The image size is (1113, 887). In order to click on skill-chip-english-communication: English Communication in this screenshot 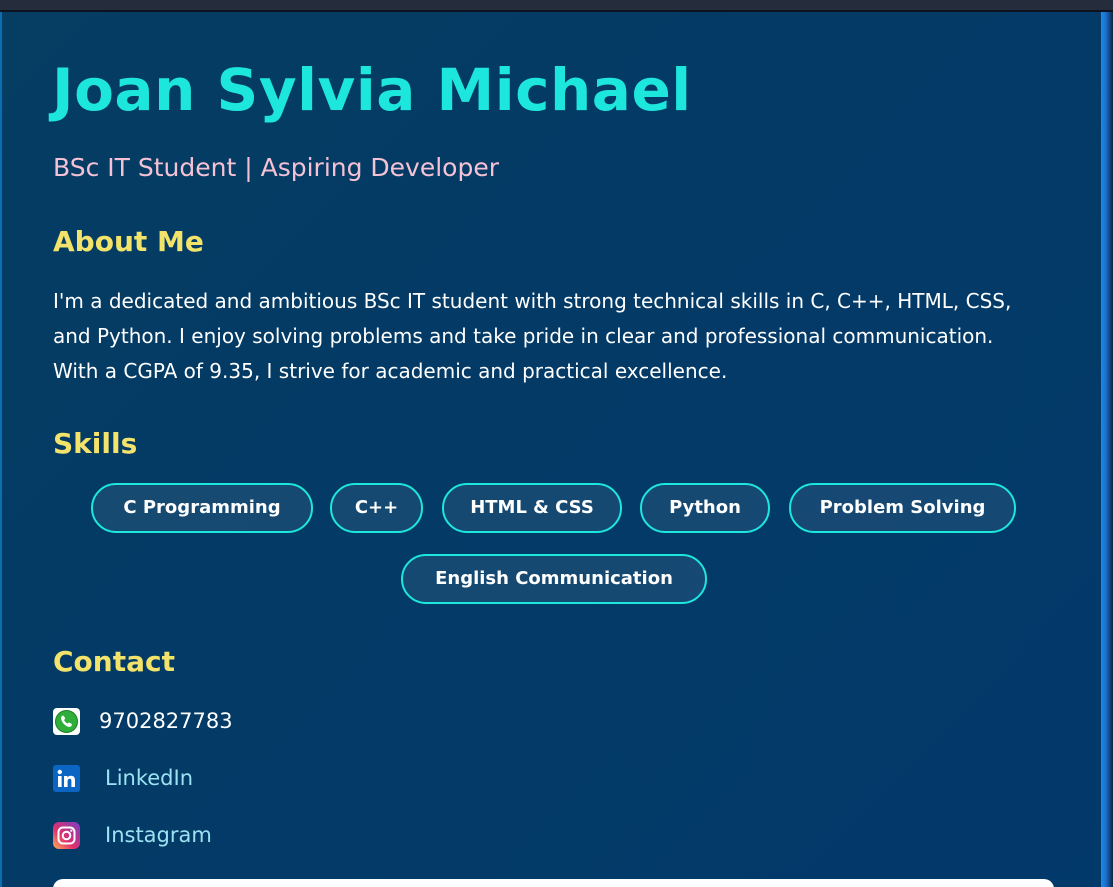, I will do `click(554, 579)`.